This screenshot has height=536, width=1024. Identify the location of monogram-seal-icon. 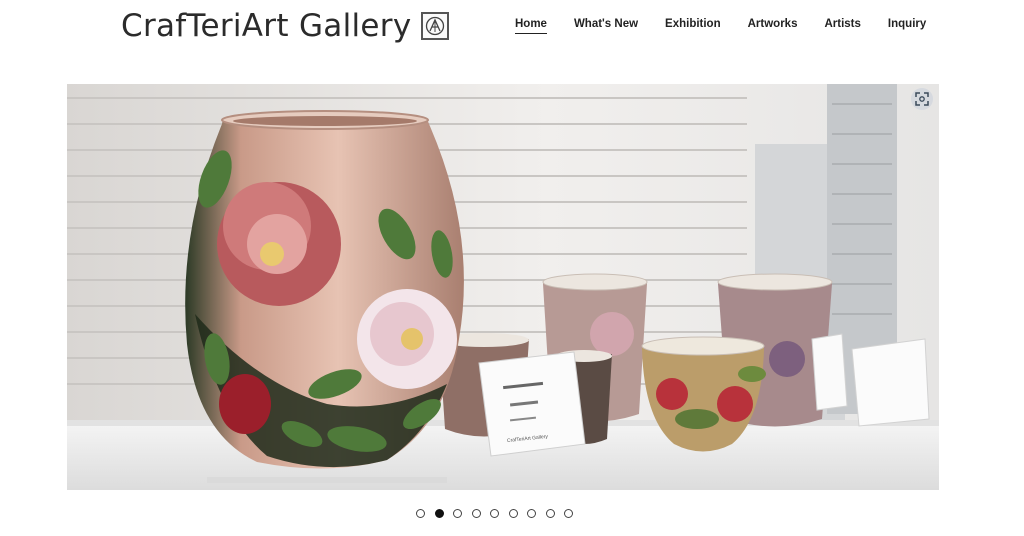
(435, 26).